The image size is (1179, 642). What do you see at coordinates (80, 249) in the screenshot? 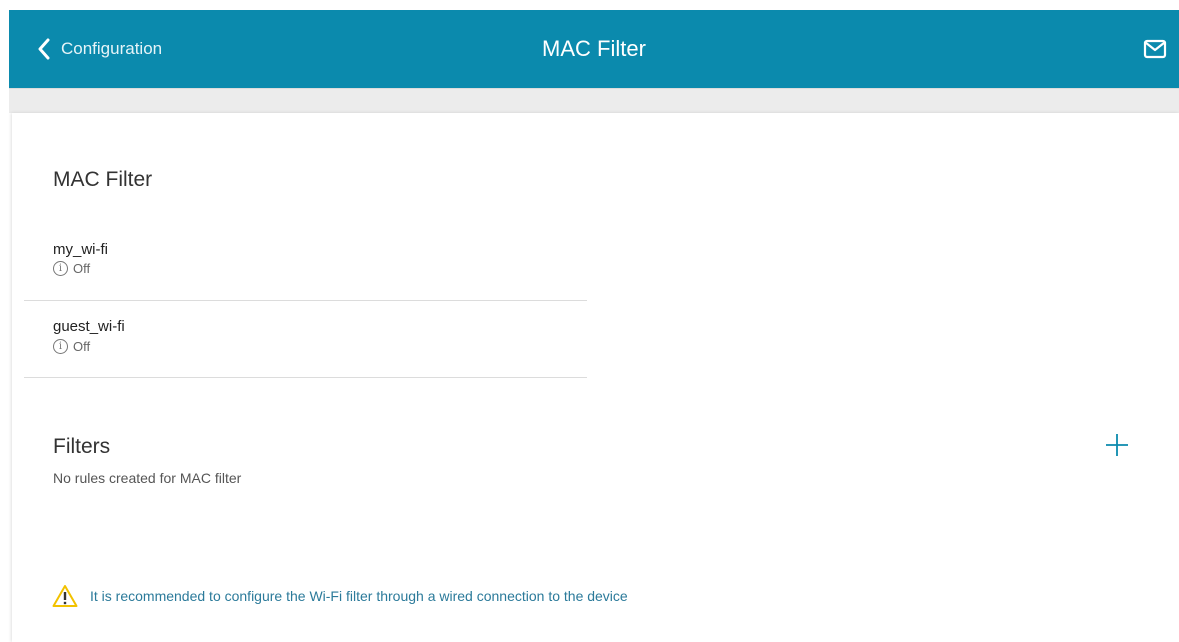
I see `network-name: my_wi-fi` at bounding box center [80, 249].